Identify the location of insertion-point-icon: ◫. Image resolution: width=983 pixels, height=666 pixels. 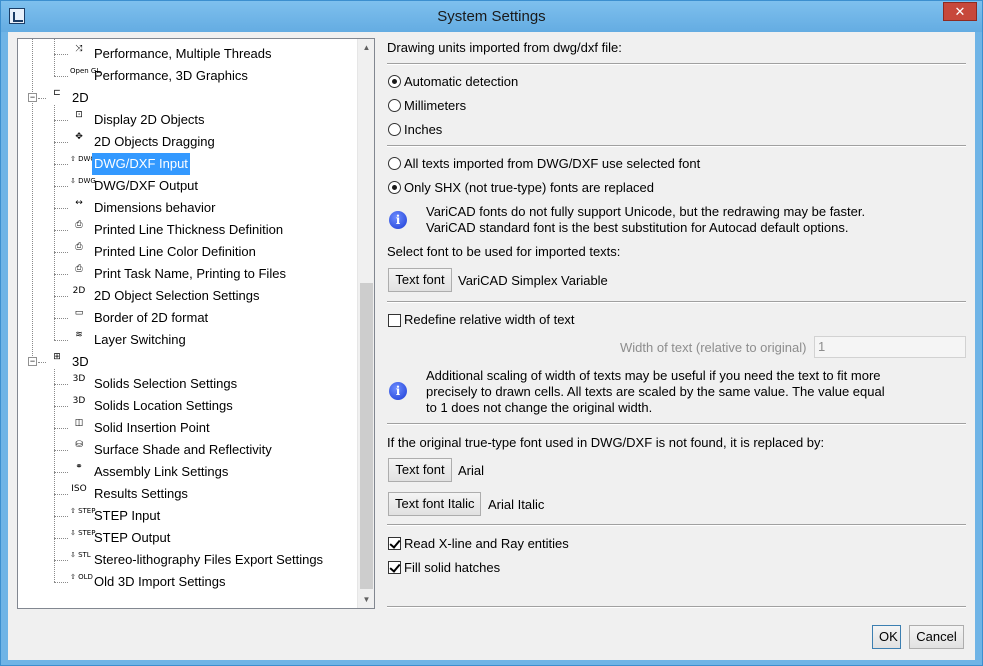
(79, 423).